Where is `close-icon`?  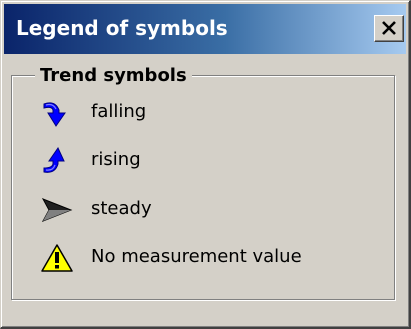 close-icon is located at coordinates (389, 28).